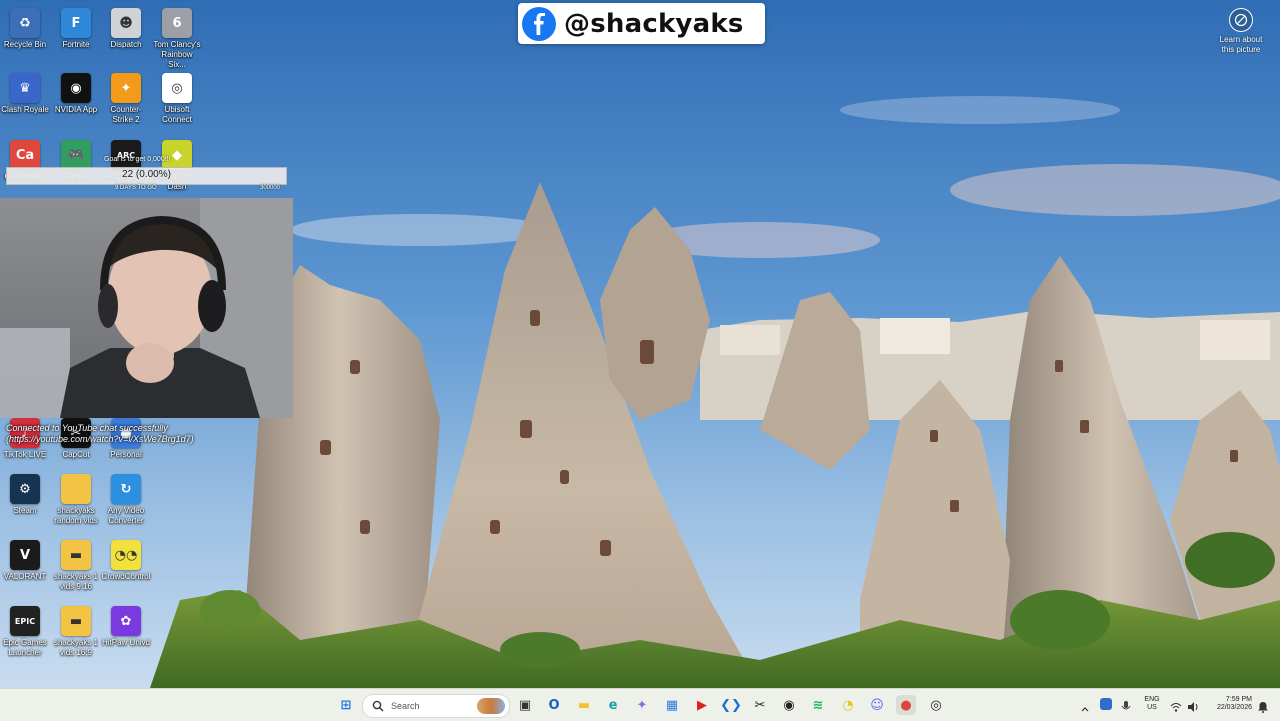 Image resolution: width=1280 pixels, height=721 pixels. I want to click on crowdcontrol-button: ◔, so click(848, 705).